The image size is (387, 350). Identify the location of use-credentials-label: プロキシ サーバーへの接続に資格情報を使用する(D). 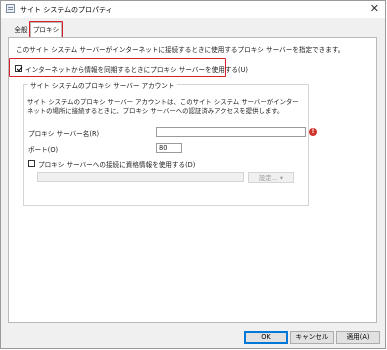
(116, 164).